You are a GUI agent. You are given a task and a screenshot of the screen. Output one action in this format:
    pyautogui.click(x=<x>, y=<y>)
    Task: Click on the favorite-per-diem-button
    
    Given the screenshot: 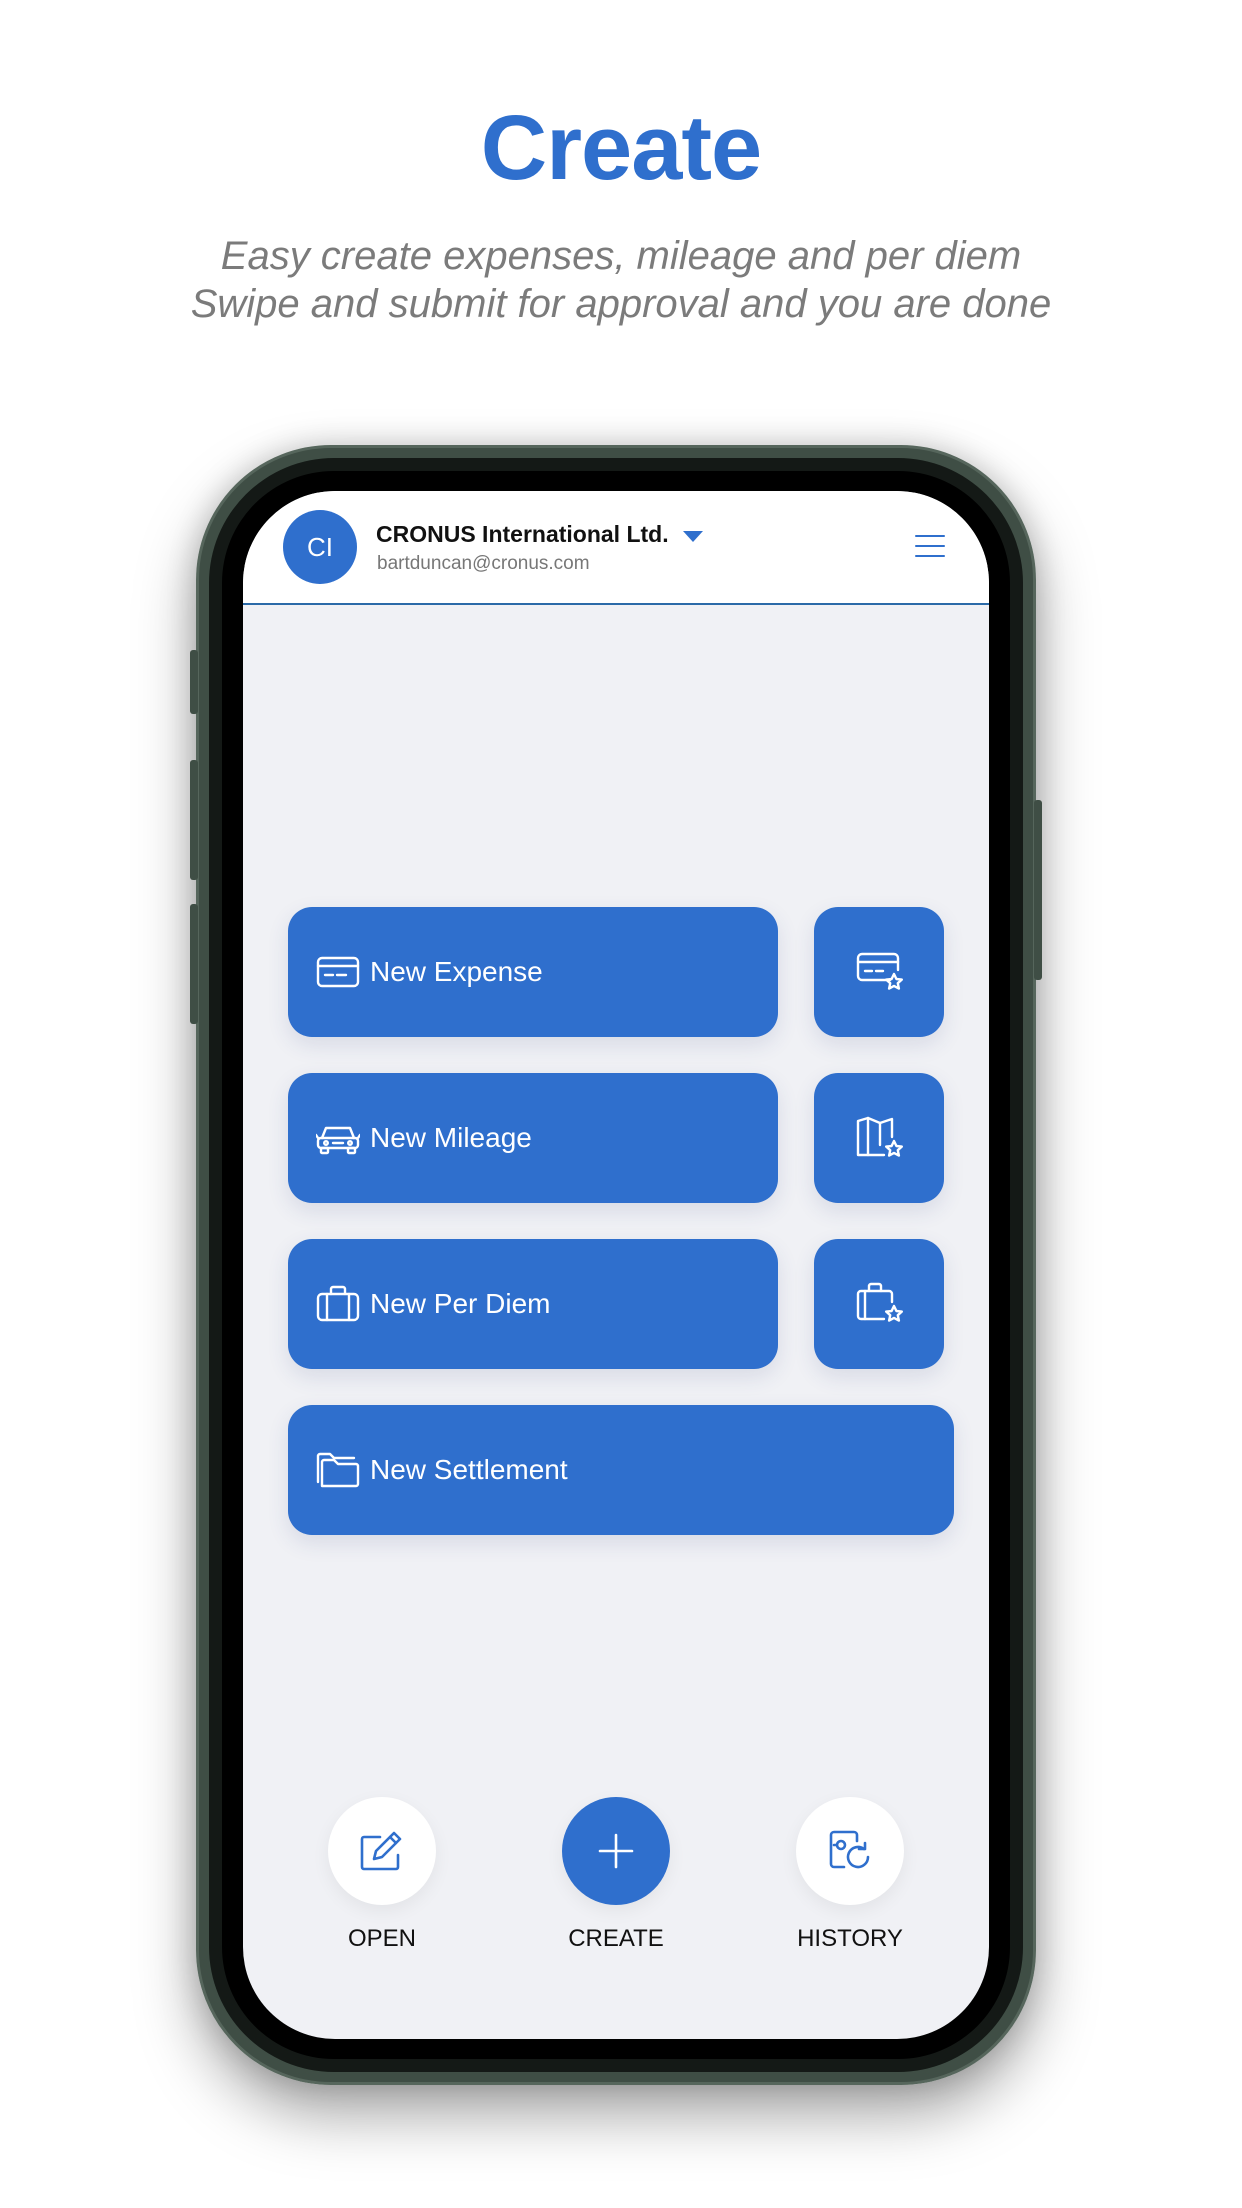 What is the action you would take?
    pyautogui.click(x=879, y=1304)
    